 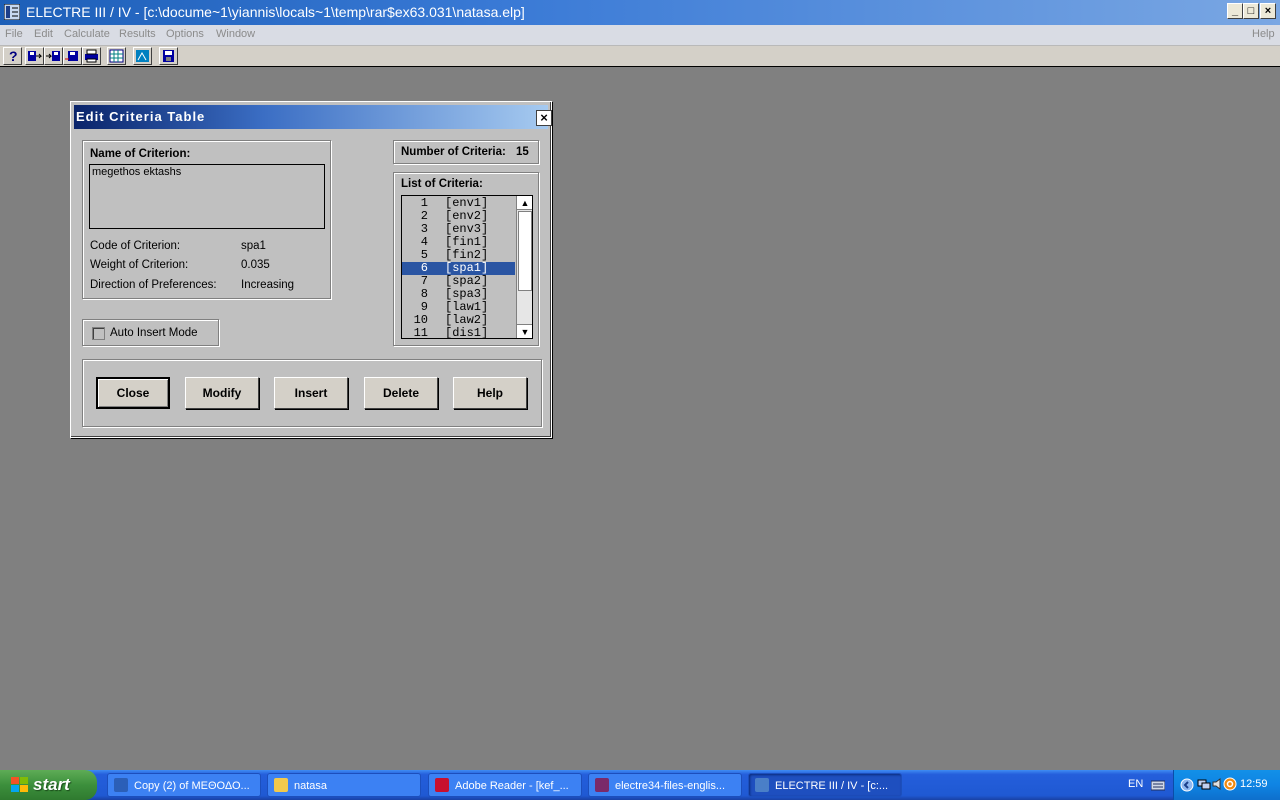 What do you see at coordinates (12, 12) in the screenshot?
I see `app-icon` at bounding box center [12, 12].